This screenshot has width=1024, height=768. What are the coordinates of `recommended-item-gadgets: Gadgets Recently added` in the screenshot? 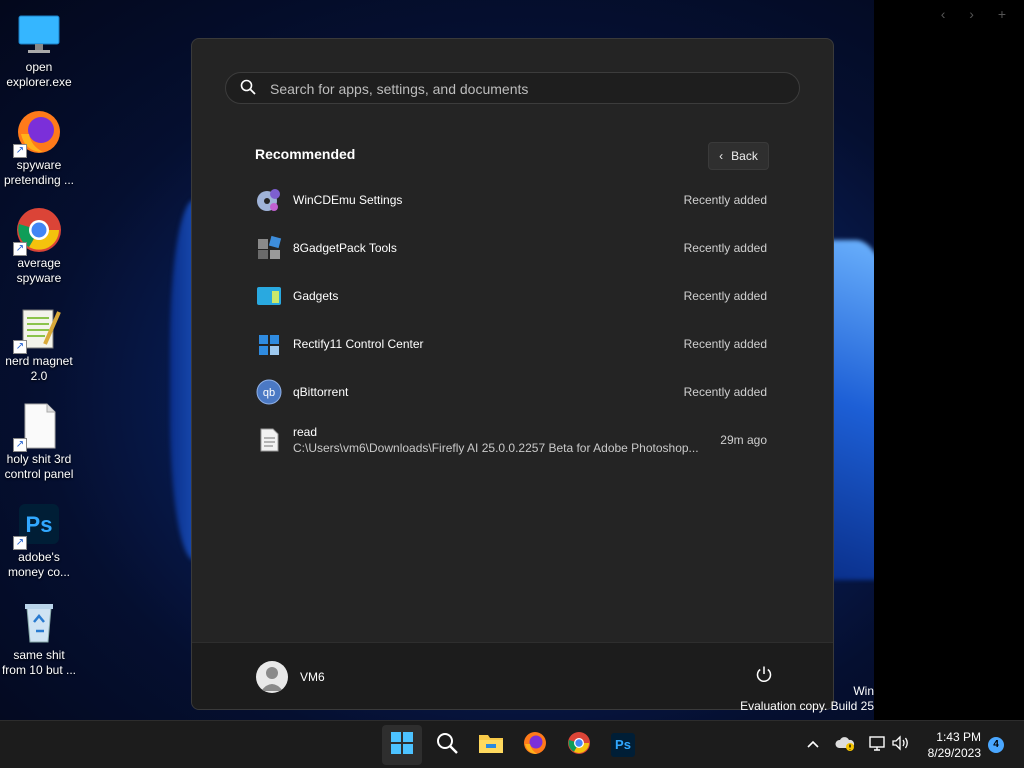 It's located at (513, 297).